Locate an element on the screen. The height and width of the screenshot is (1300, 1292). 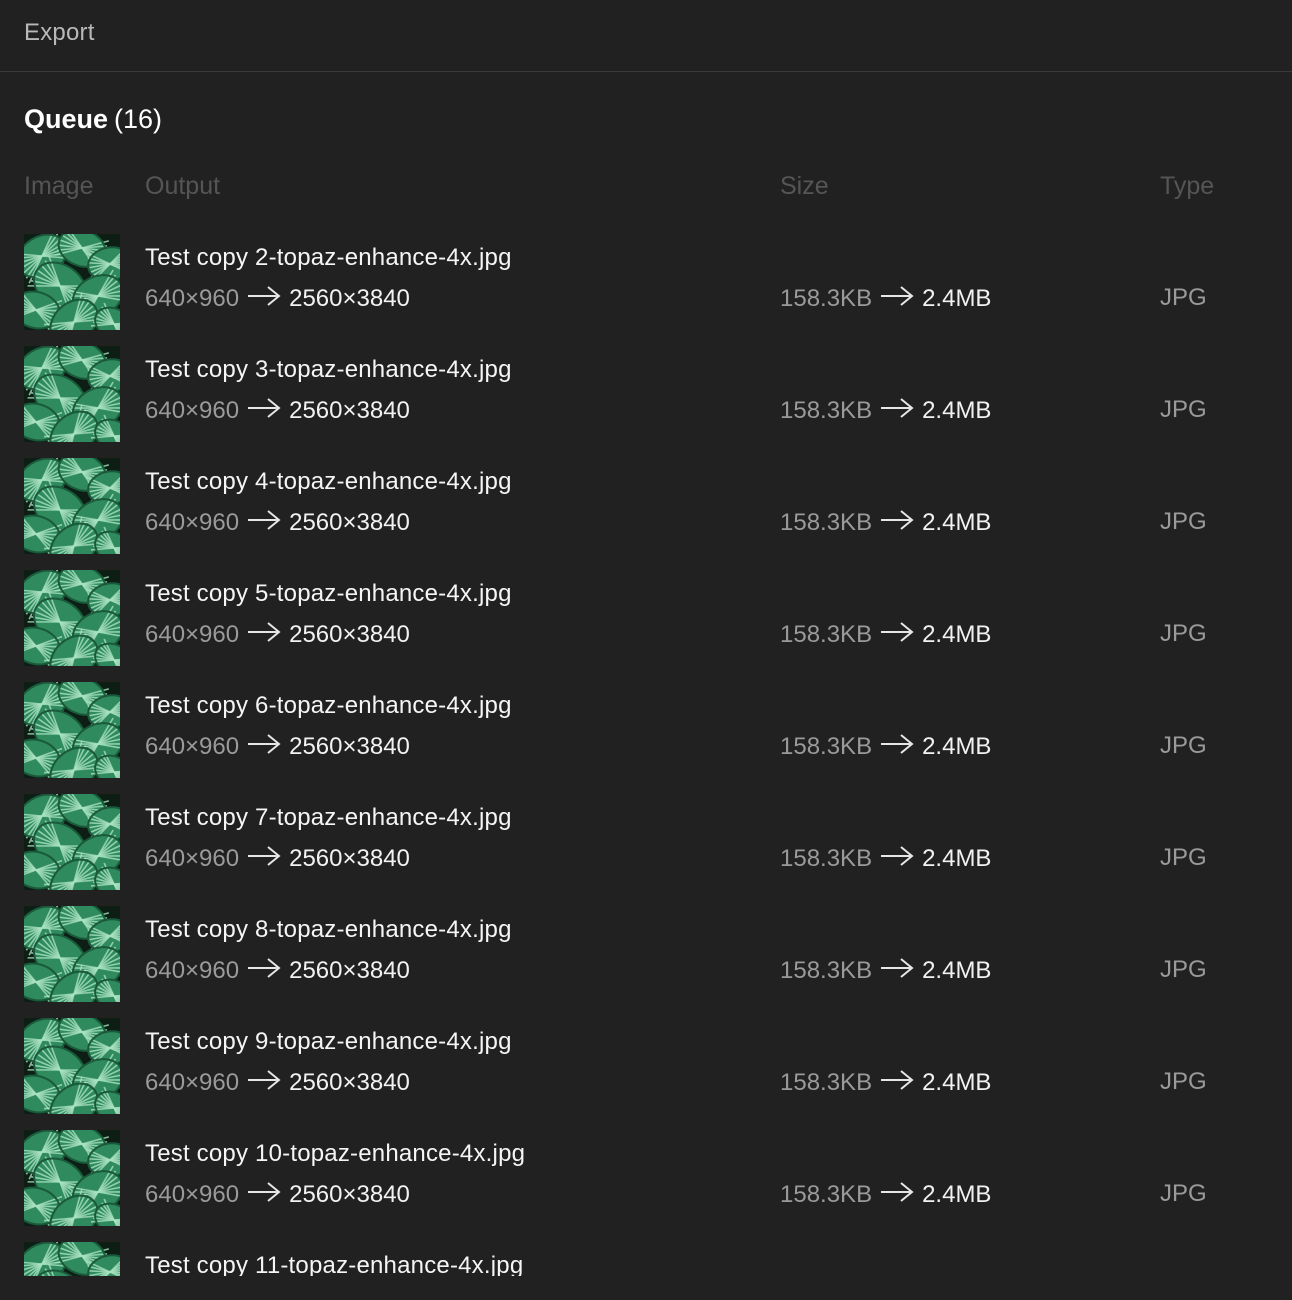
output-filename: Test copy 10-topaz-enhance-4x.jpg is located at coordinates (335, 1153).